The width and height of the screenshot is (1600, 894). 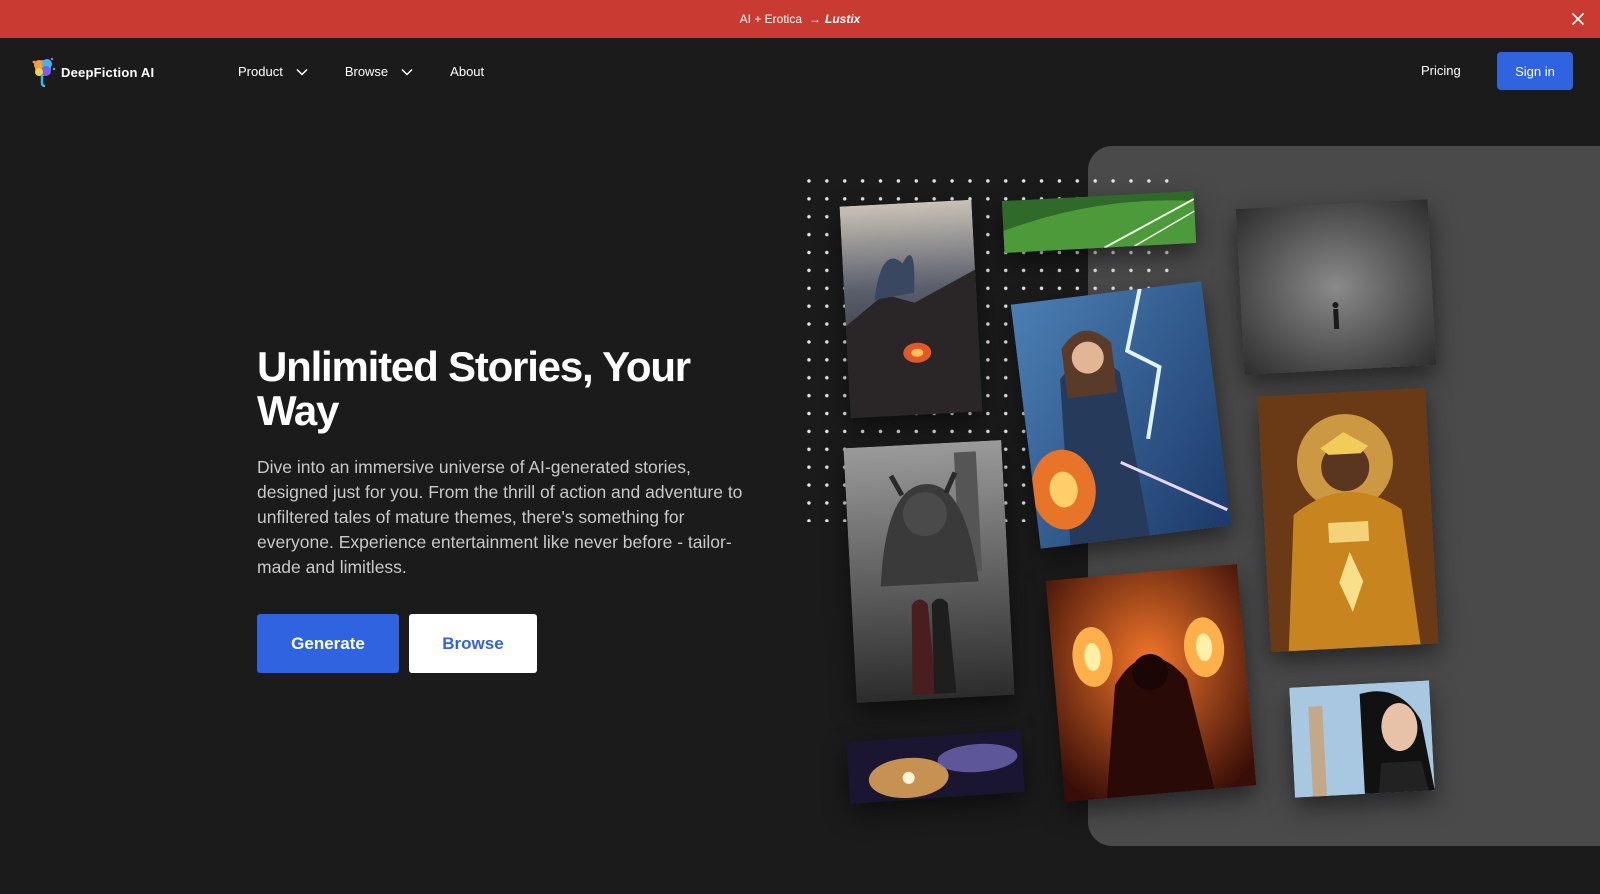 I want to click on hero-title: Unlimited Stories, Your Way, so click(x=474, y=388).